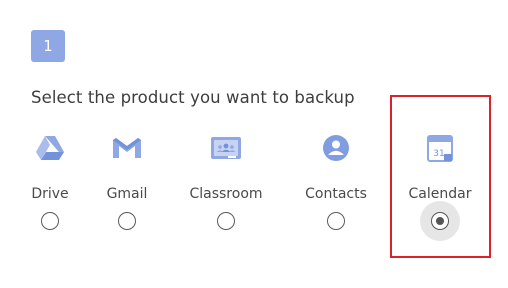  Describe the element at coordinates (336, 148) in the screenshot. I see `google-contacts-icon` at that location.